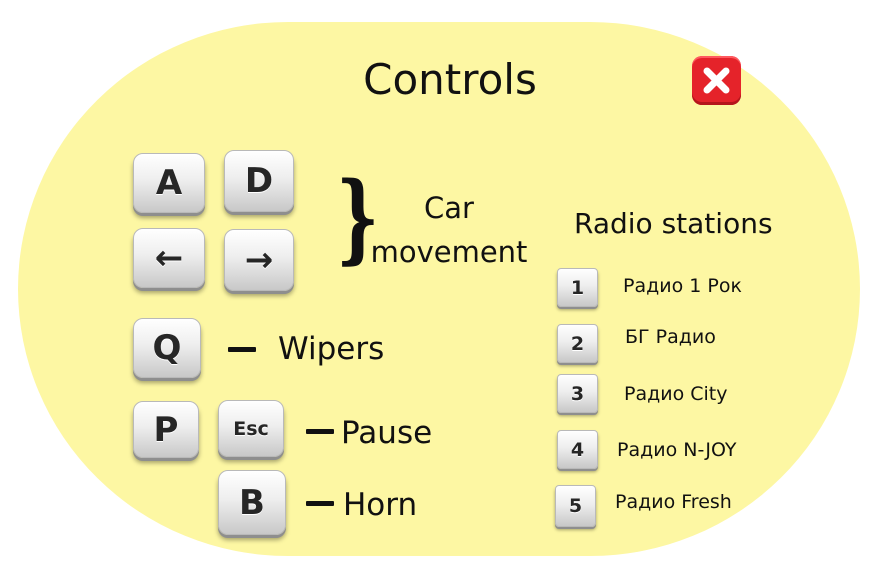  Describe the element at coordinates (577, 343) in the screenshot. I see `key-2: 2` at that location.